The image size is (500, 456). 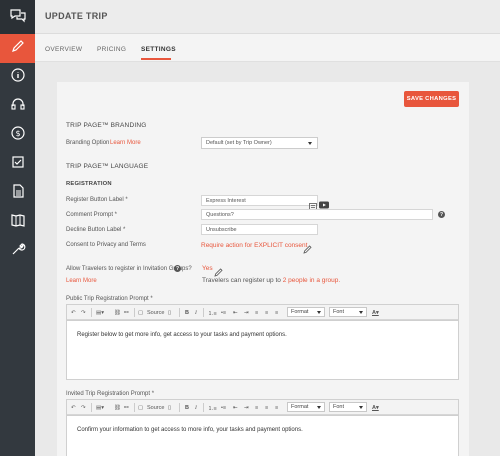 I want to click on info-icon, so click(x=18, y=77).